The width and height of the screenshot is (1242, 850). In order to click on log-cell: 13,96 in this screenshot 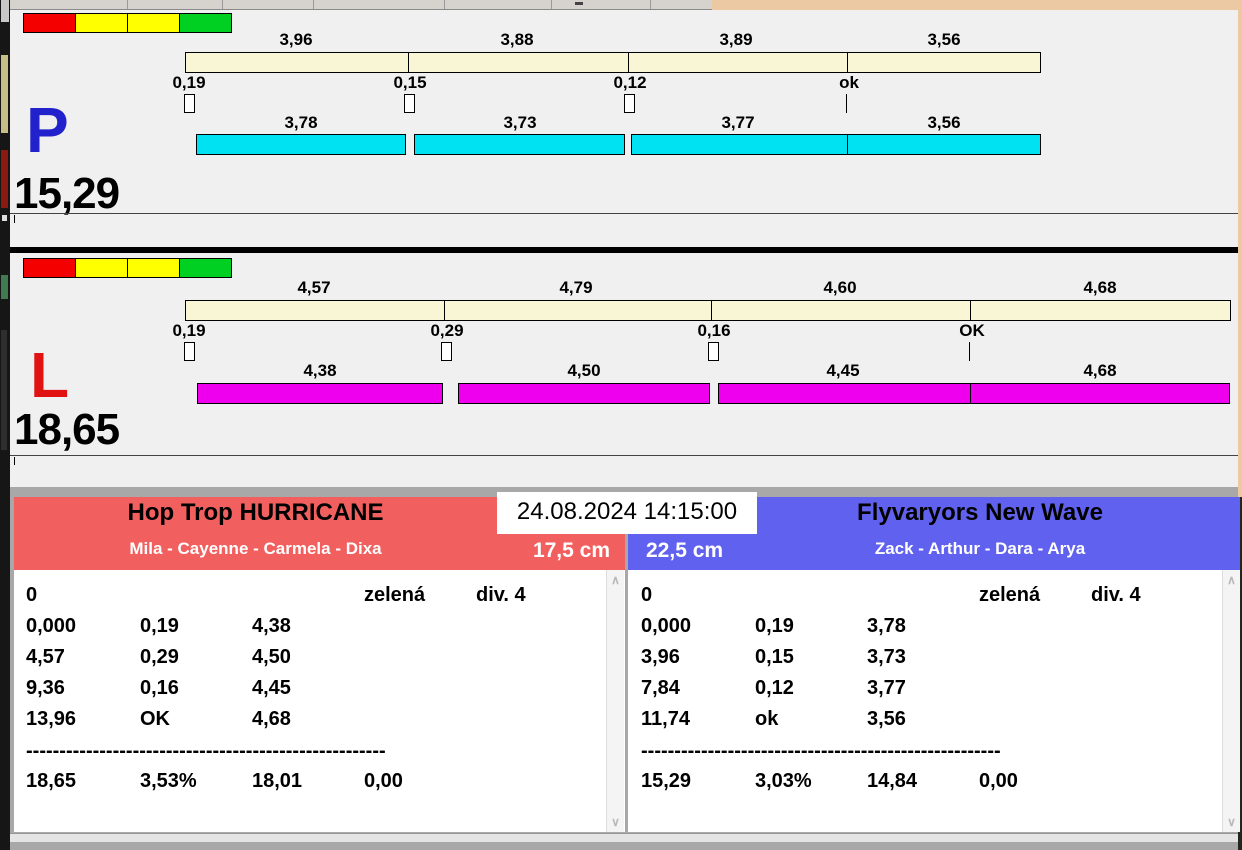, I will do `click(51, 719)`.